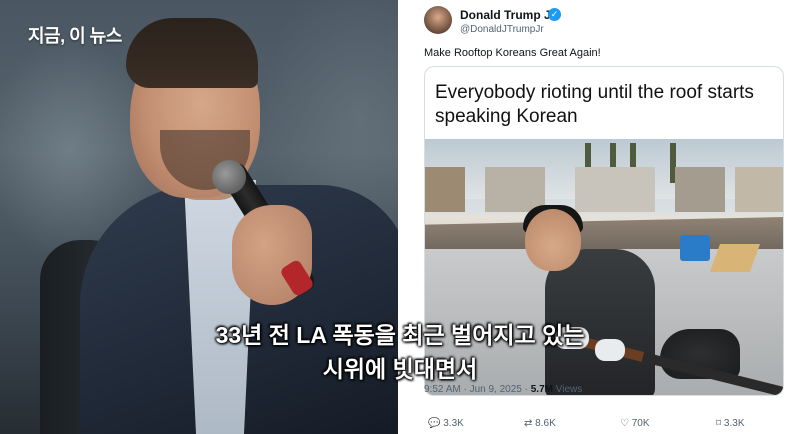 Image resolution: width=800 pixels, height=434 pixels. Describe the element at coordinates (438, 20) in the screenshot. I see `avatar` at that location.